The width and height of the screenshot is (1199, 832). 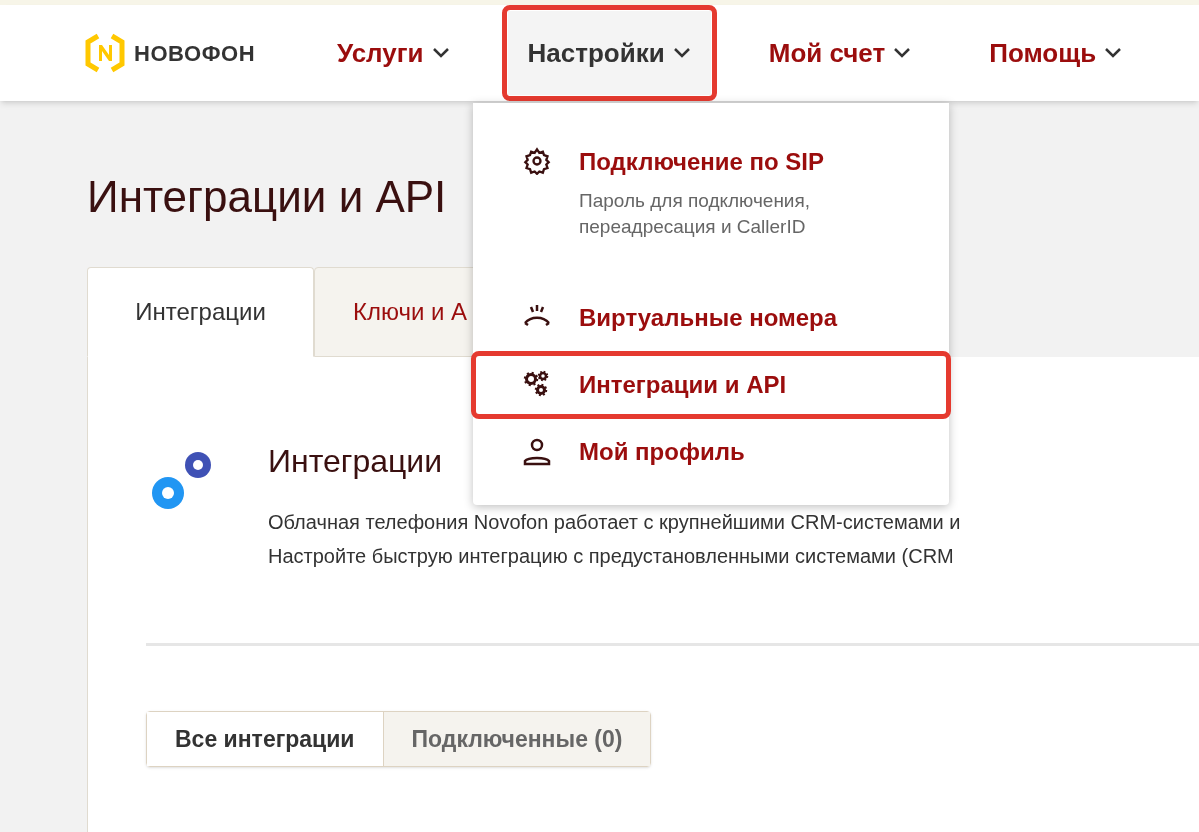 I want to click on gear-icon, so click(x=537, y=161).